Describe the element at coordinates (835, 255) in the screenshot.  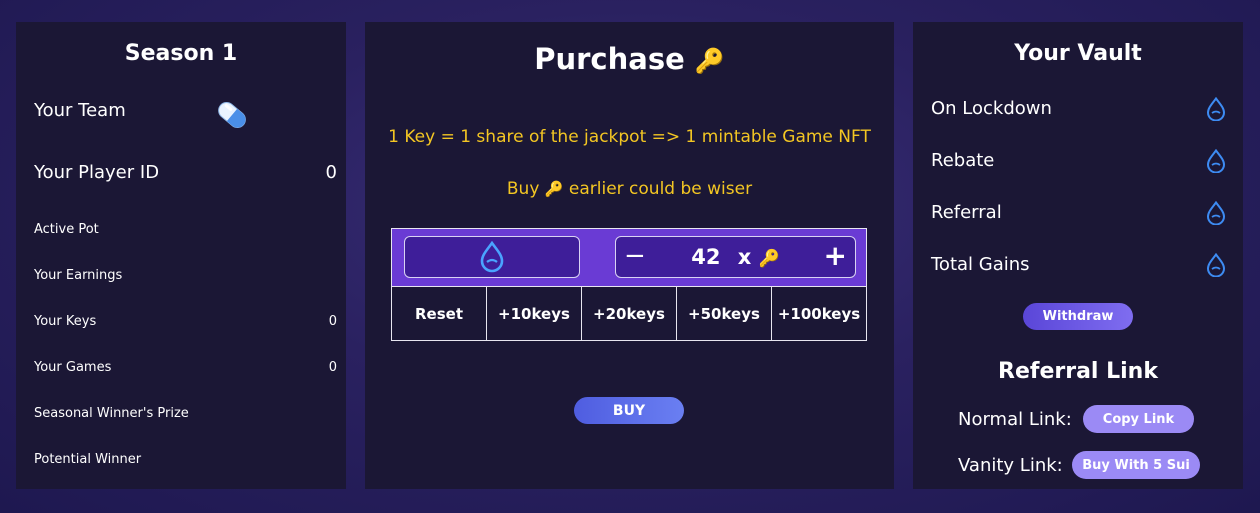
I see `increment-button: +` at that location.